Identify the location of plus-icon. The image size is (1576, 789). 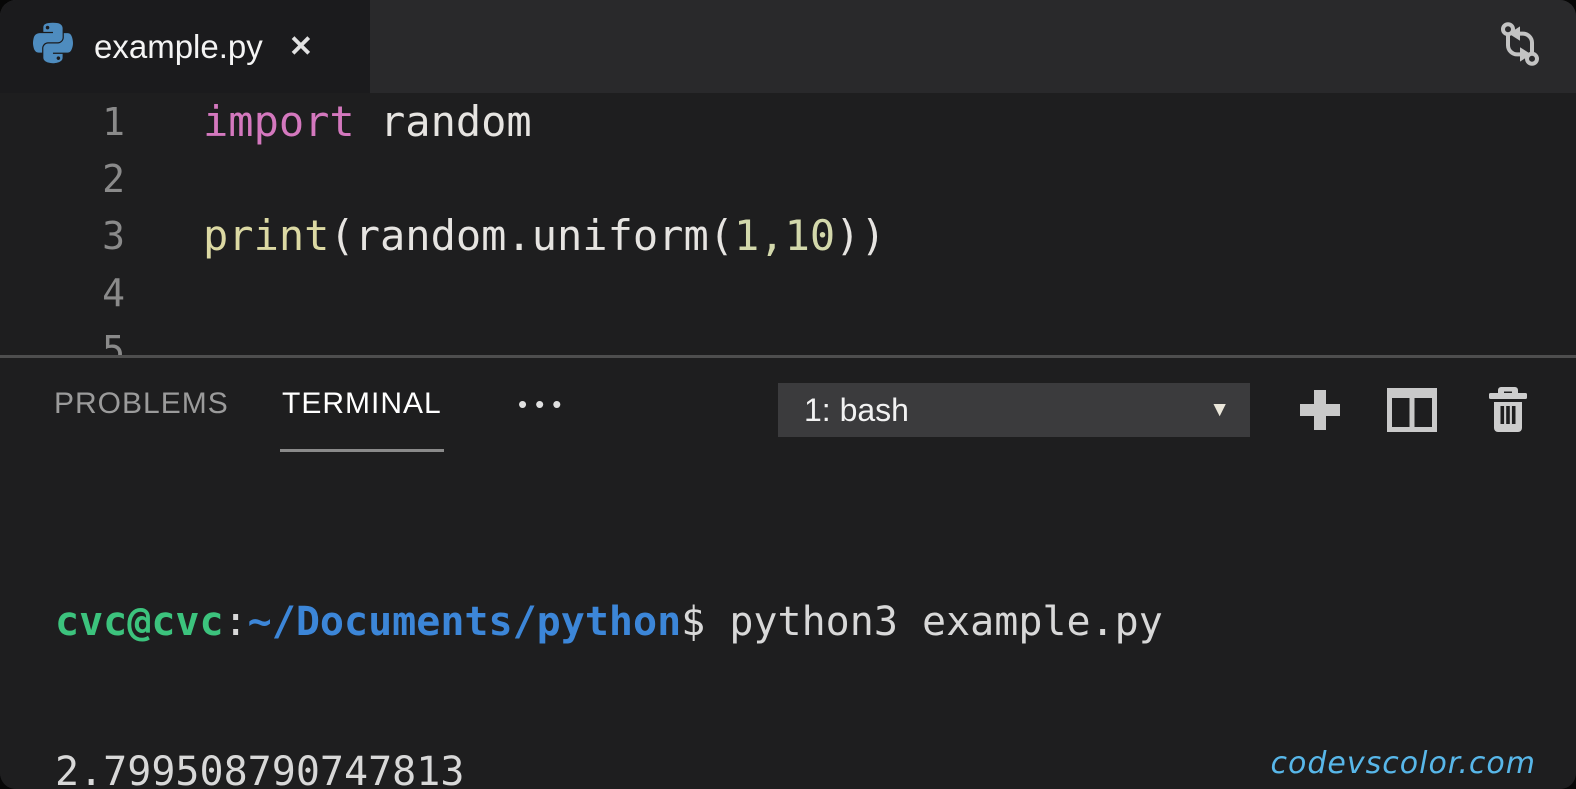
(1320, 410).